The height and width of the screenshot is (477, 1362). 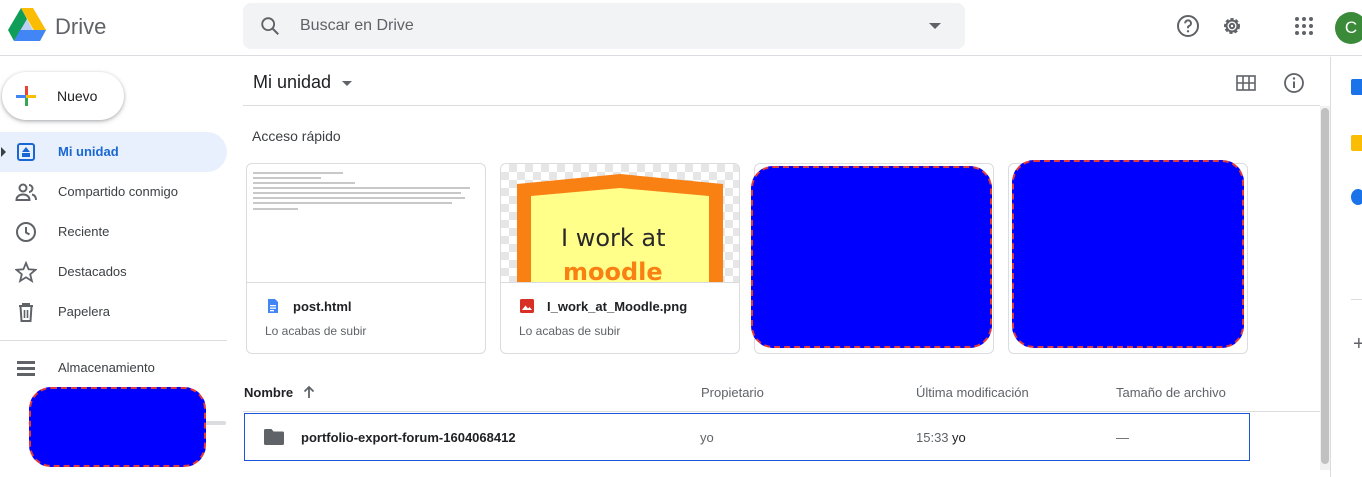 What do you see at coordinates (88, 151) in the screenshot?
I see `sidebar-item-label: Mi unidad` at bounding box center [88, 151].